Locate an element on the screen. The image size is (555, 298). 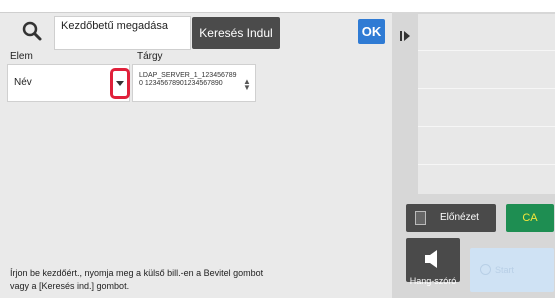
initial-input-label: Kezdőbetű megadása is located at coordinates (115, 26).